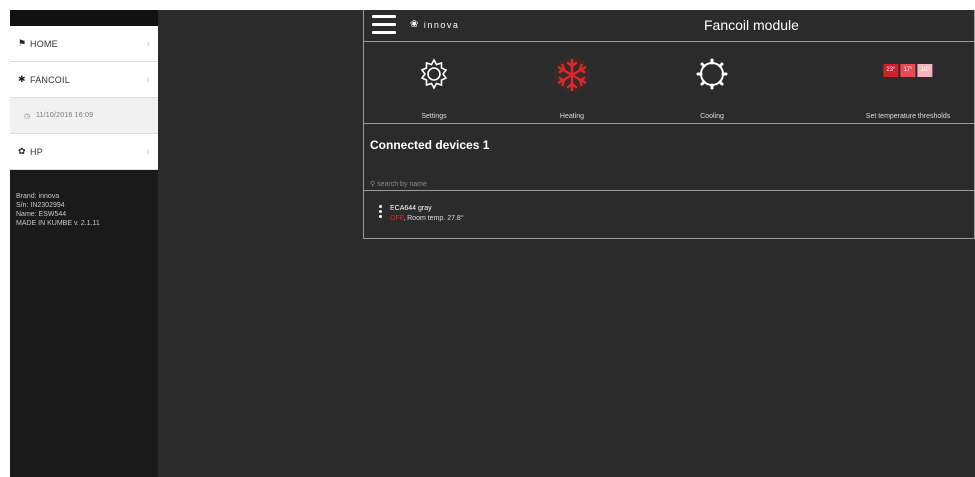 This screenshot has width=975, height=477. Describe the element at coordinates (908, 83) in the screenshot. I see `mode-thresholds-button: 23° 17° 10° Set temperature thresholds` at that location.